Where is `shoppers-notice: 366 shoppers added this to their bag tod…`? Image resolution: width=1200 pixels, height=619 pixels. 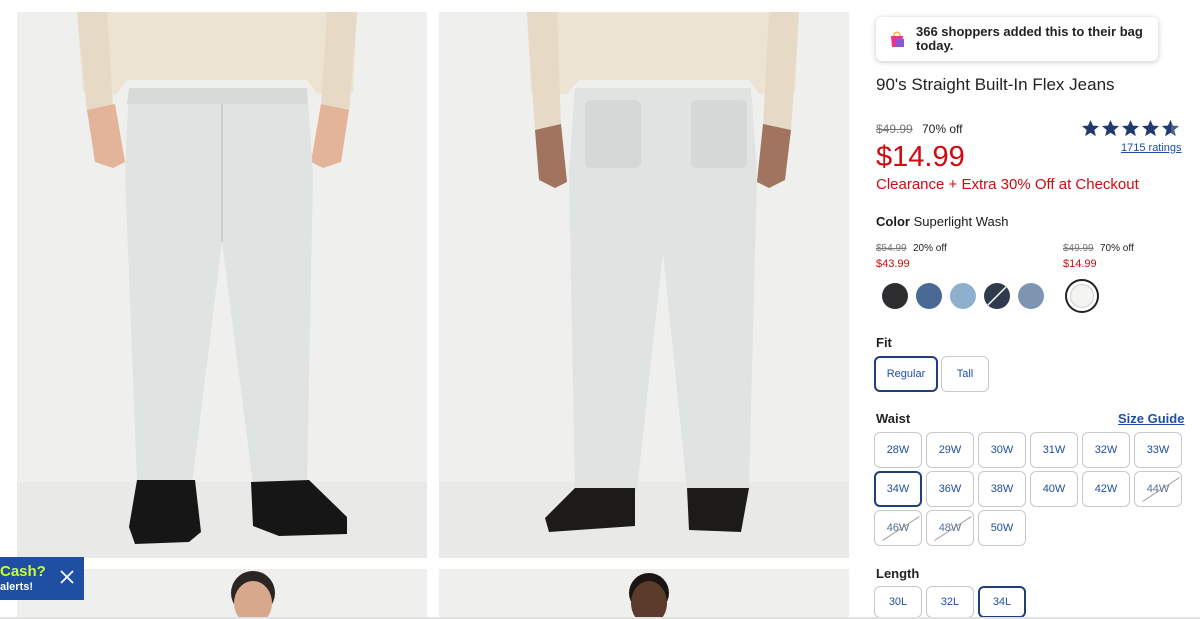
shoppers-notice: 366 shoppers added this to their bag tod… is located at coordinates (1017, 39).